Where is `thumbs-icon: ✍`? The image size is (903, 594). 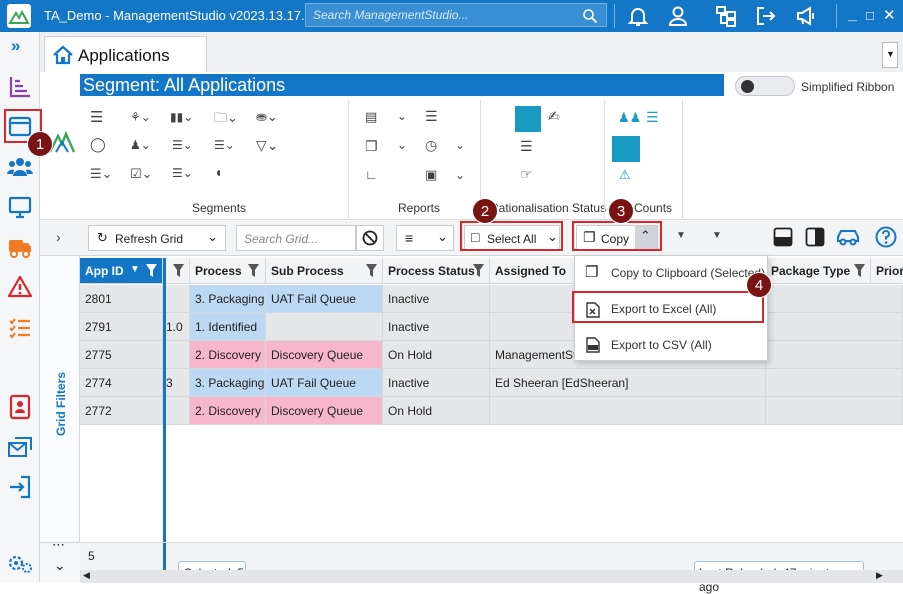 thumbs-icon: ✍ is located at coordinates (554, 116).